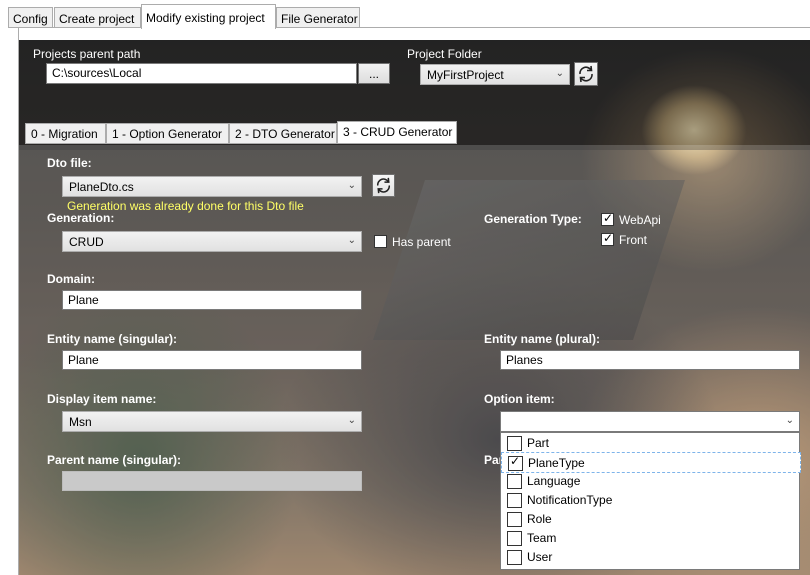 The image size is (810, 575). I want to click on generation-type-label: Generation Type:, so click(533, 219).